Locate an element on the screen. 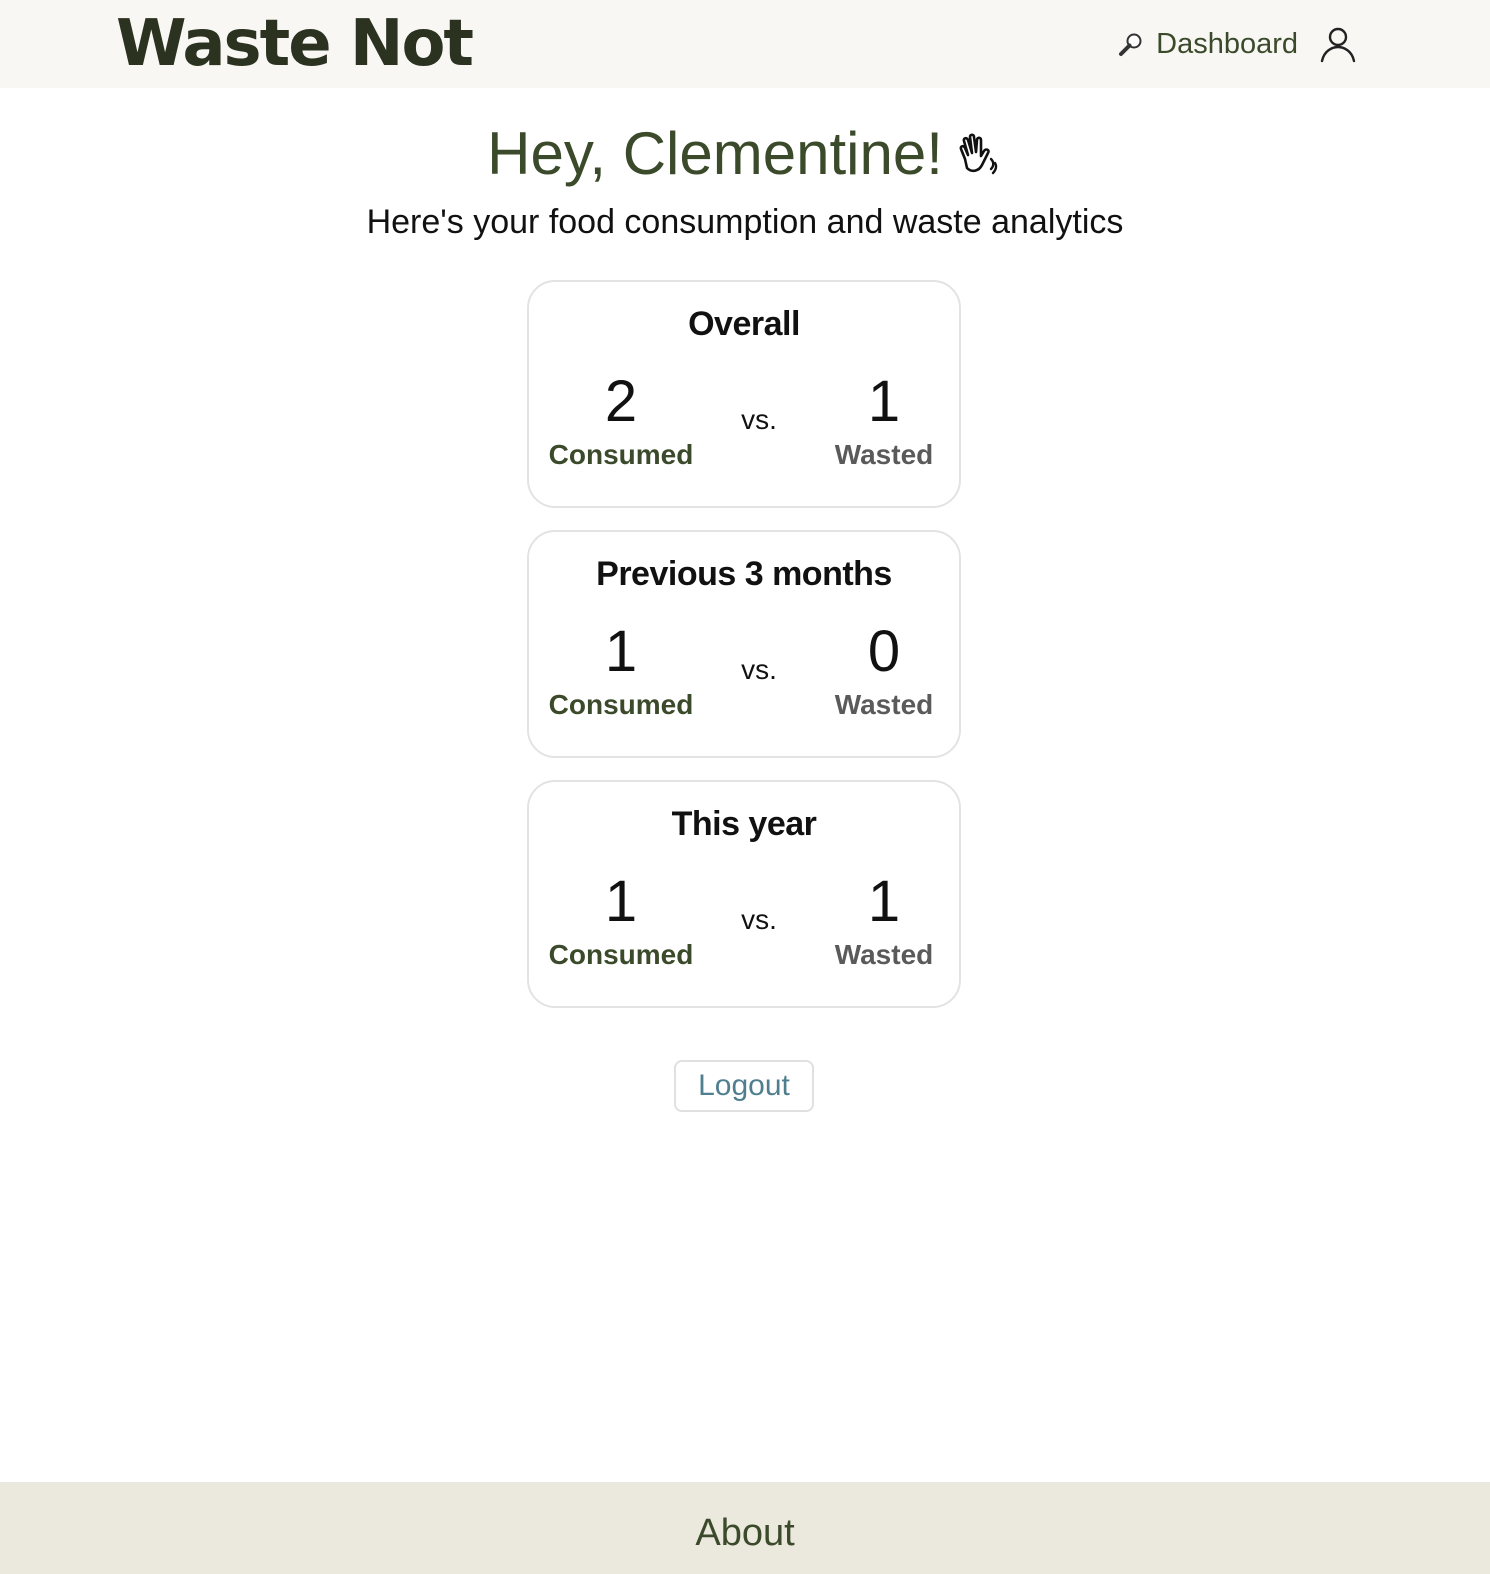 The height and width of the screenshot is (1574, 1490). greeting: Hey, Clementine! is located at coordinates (745, 154).